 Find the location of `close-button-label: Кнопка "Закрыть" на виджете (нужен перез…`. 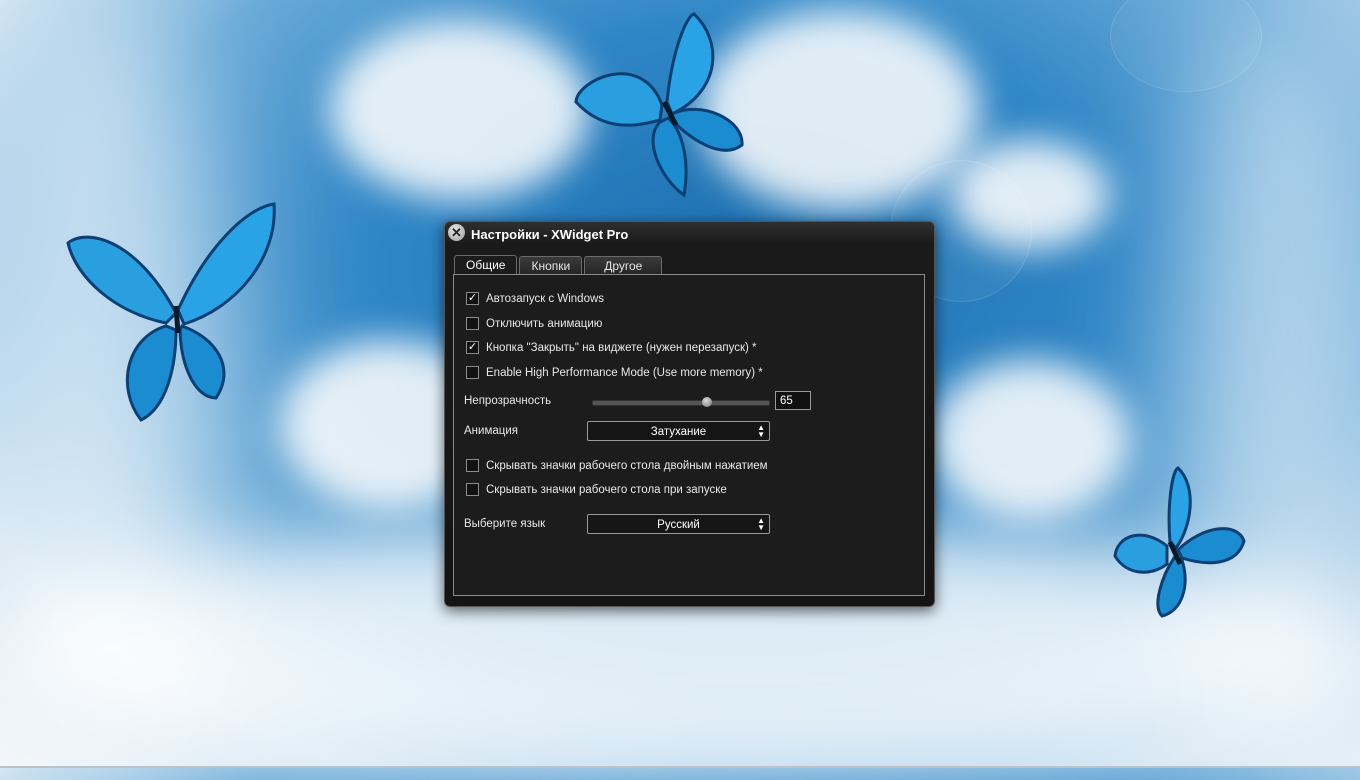

close-button-label: Кнопка "Закрыть" на виджете (нужен перез… is located at coordinates (621, 347).